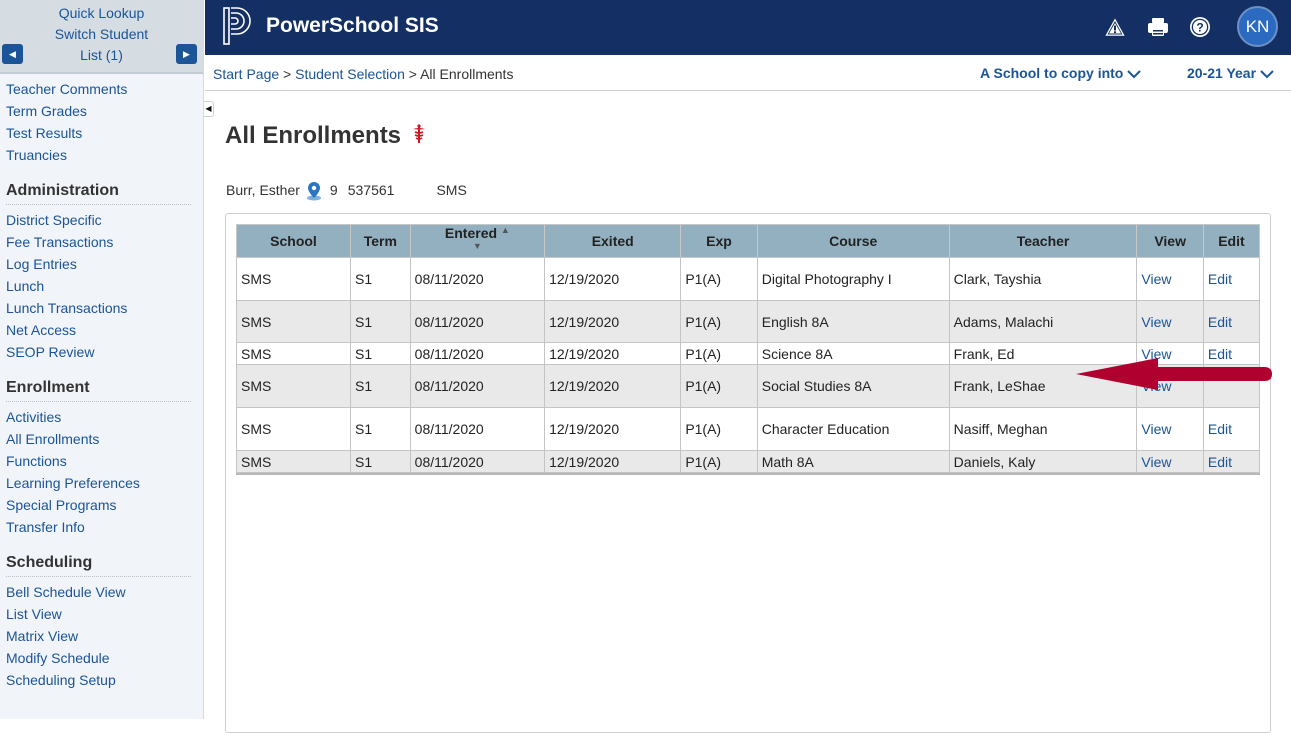  Describe the element at coordinates (1230, 73) in the screenshot. I see `year-dropdown: 20-21 Year` at that location.